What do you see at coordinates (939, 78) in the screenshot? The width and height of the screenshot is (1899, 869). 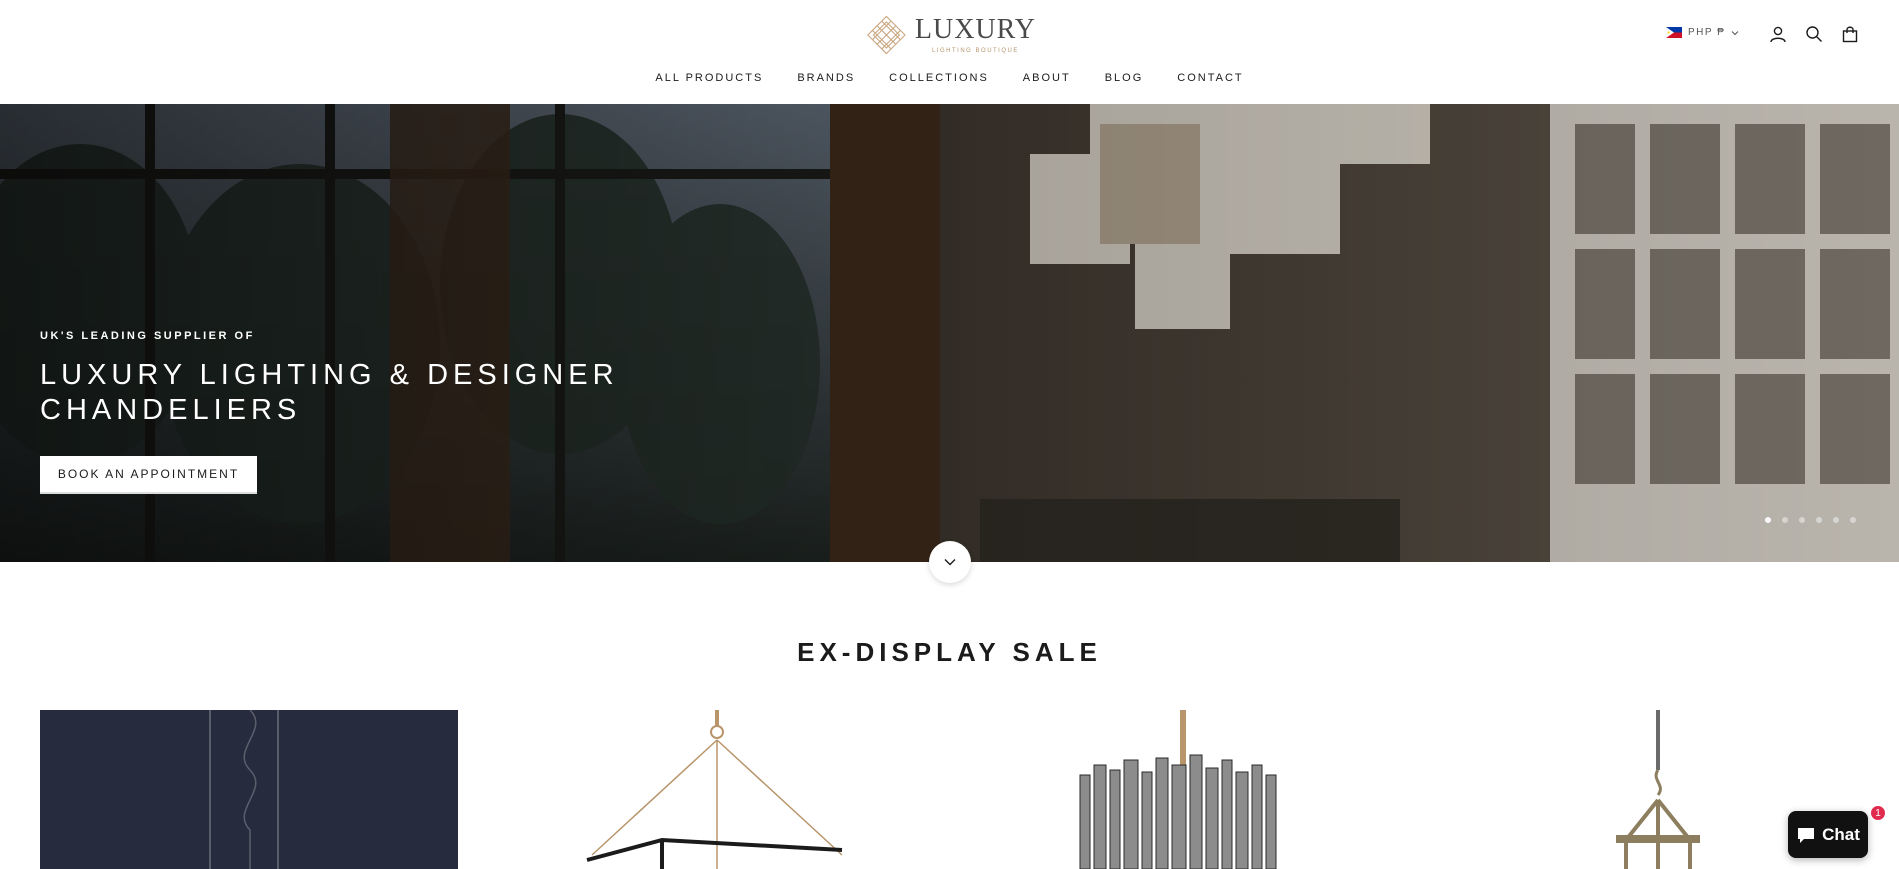 I see `nav-item-collections: COLLECTIONS` at bounding box center [939, 78].